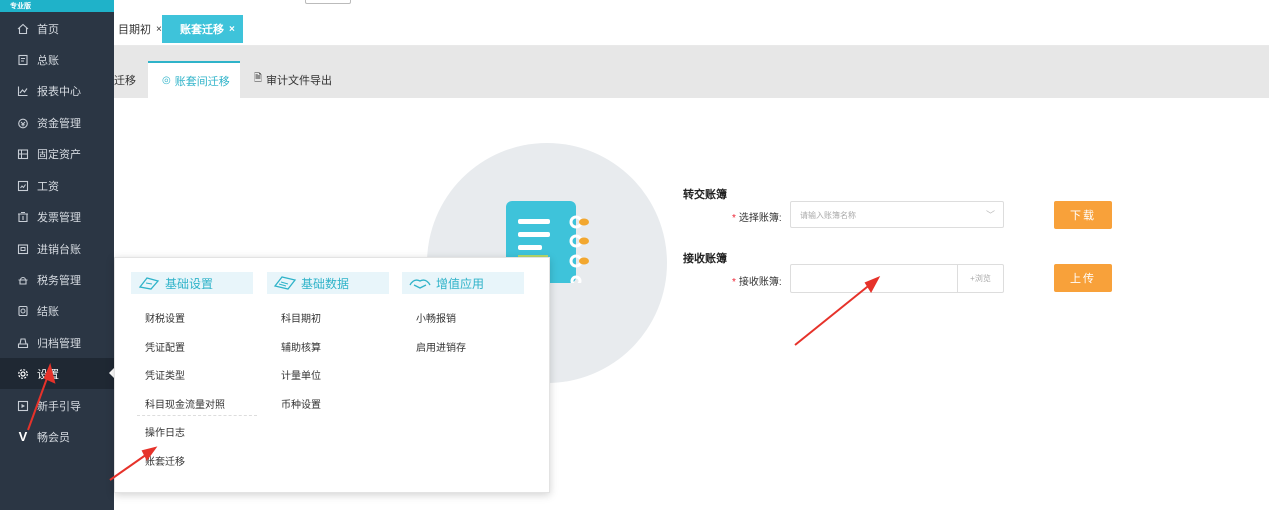  Describe the element at coordinates (691, 72) in the screenshot. I see `sub-tab-bar: 迁移 ◎ 账套间迁移 🗎 审计文件导出` at that location.